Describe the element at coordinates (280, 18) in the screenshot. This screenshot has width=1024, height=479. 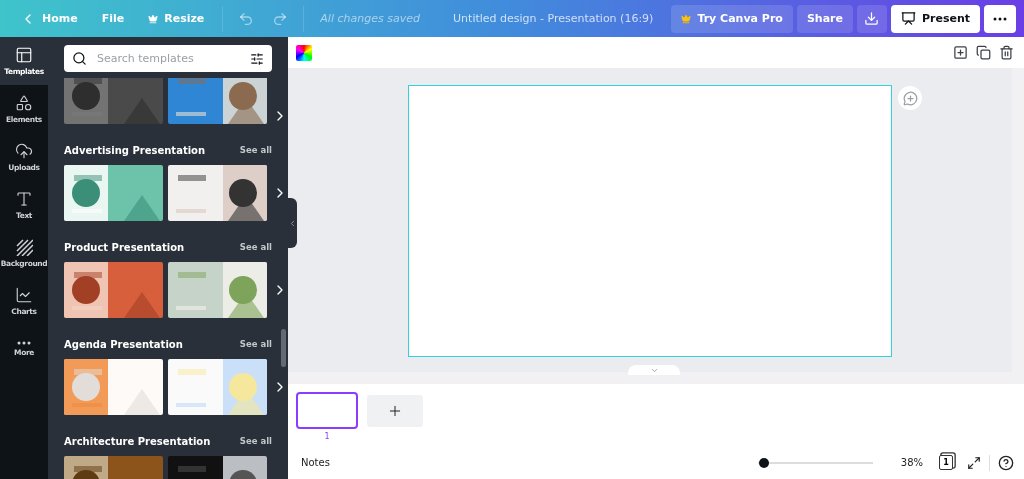
I see `redo-icon` at that location.